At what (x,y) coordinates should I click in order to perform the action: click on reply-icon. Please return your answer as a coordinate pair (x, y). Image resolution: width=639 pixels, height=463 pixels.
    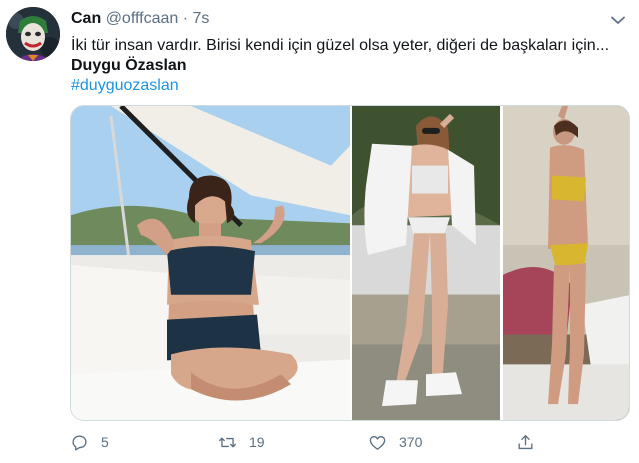
    Looking at the image, I should click on (79, 442).